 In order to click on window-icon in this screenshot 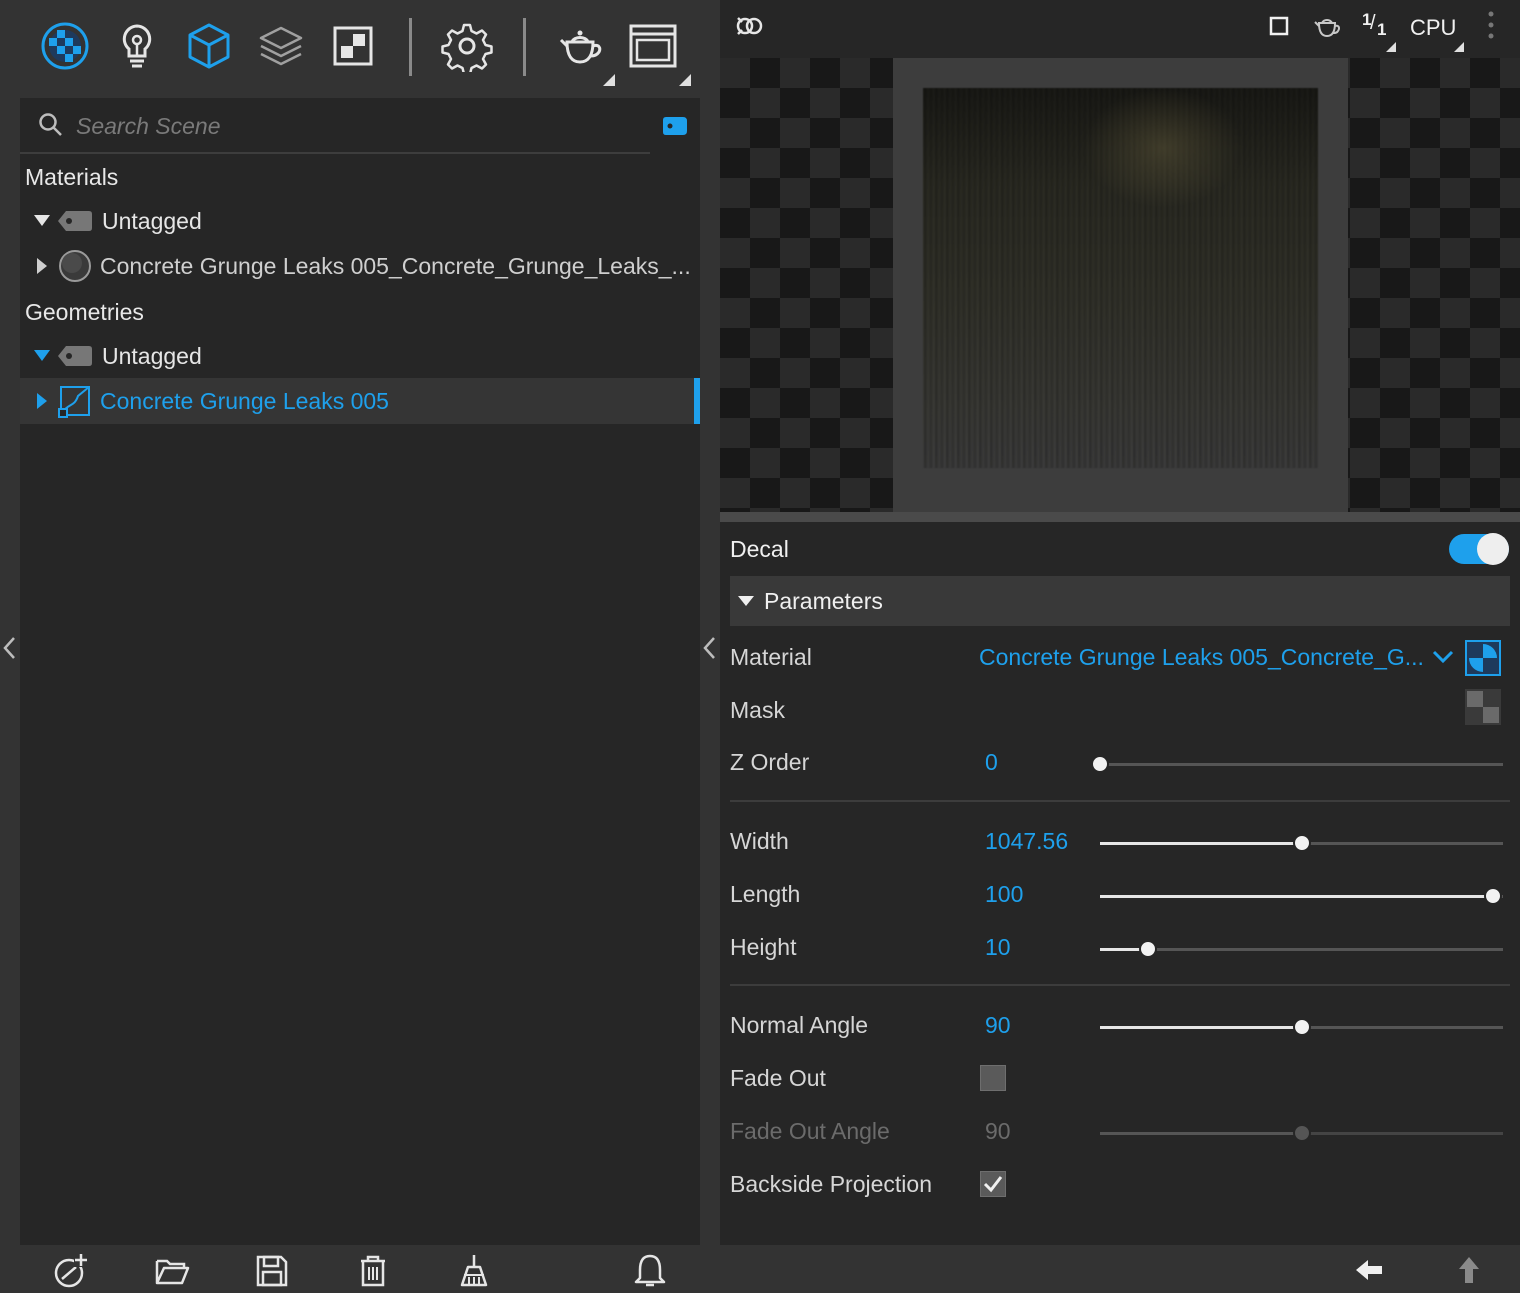, I will do `click(653, 46)`.